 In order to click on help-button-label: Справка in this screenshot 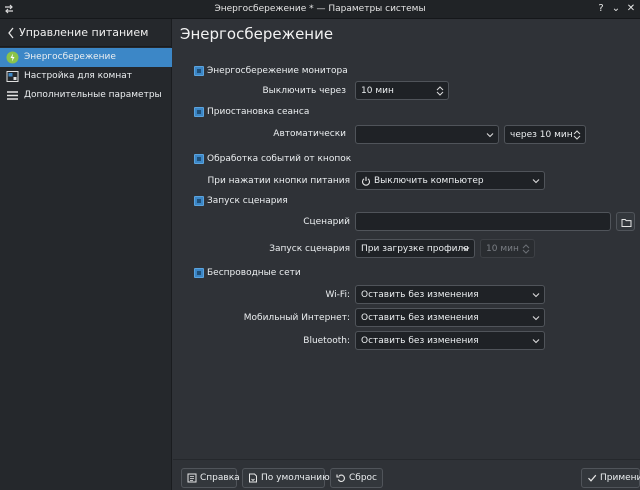, I will do `click(220, 478)`.